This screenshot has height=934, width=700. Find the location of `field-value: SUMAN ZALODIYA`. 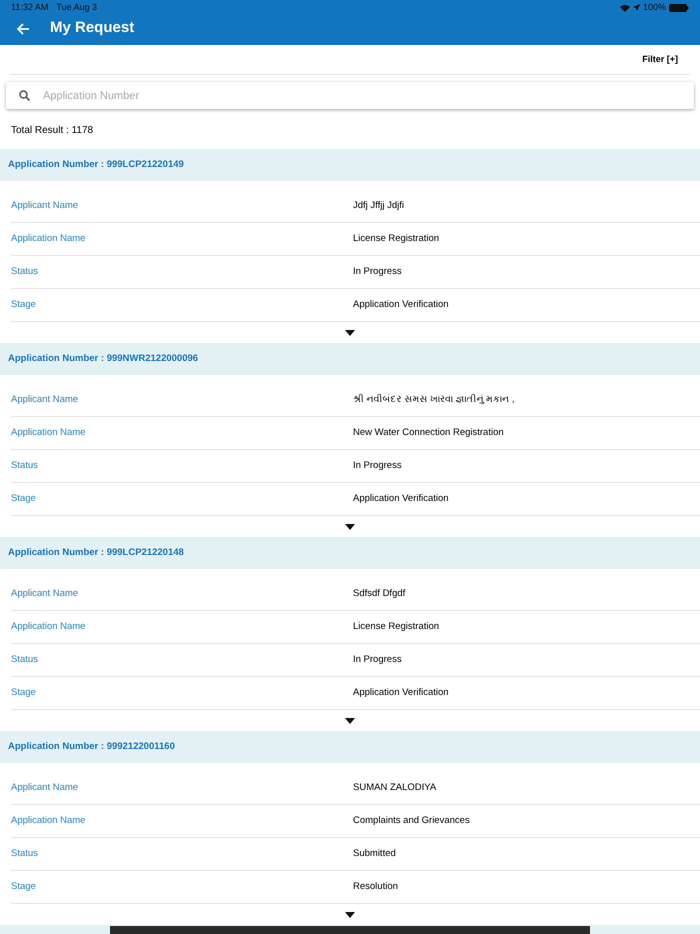

field-value: SUMAN ZALODIYA is located at coordinates (394, 787).